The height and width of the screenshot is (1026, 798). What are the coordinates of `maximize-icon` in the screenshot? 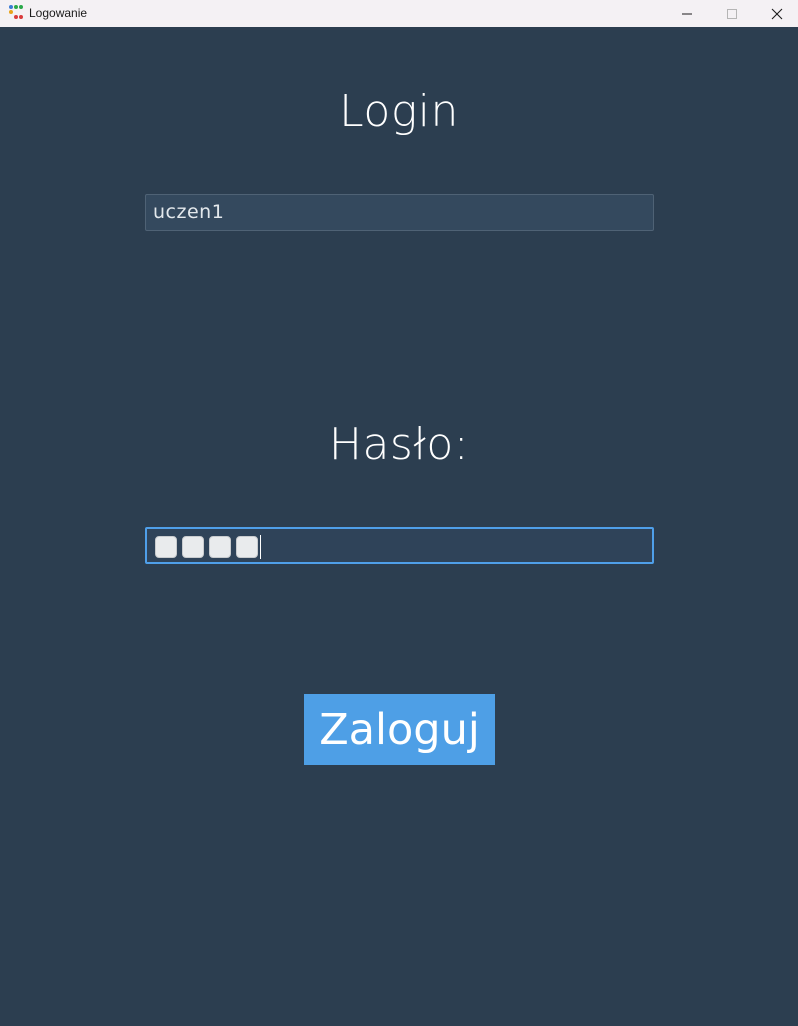 It's located at (732, 13).